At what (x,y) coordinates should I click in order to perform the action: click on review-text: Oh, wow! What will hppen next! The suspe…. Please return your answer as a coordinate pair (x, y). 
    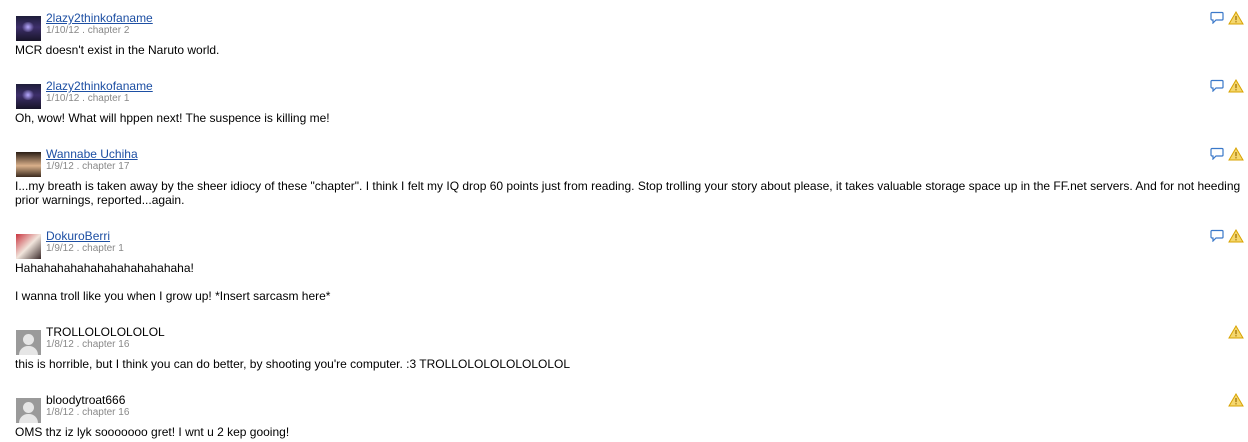
    Looking at the image, I should click on (629, 118).